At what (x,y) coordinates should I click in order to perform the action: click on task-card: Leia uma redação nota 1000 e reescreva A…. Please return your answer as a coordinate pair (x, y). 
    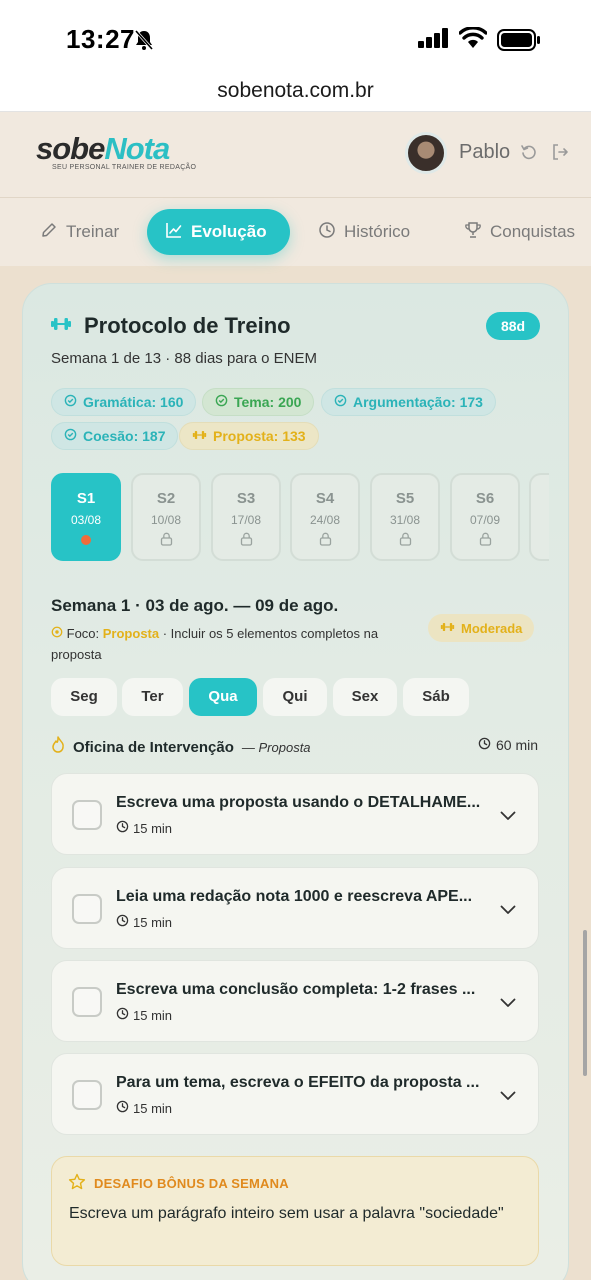
    Looking at the image, I should click on (295, 908).